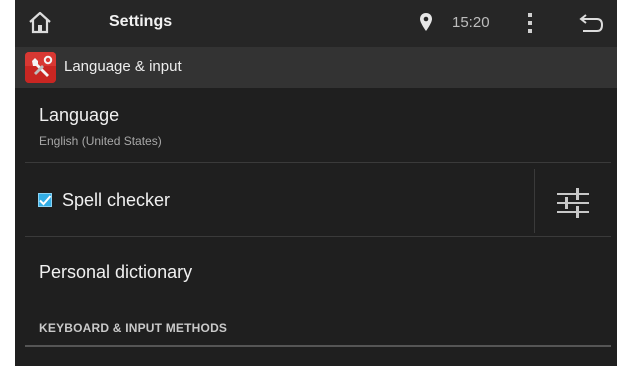 This screenshot has width=617, height=366. I want to click on settings-wrench-icon, so click(40, 67).